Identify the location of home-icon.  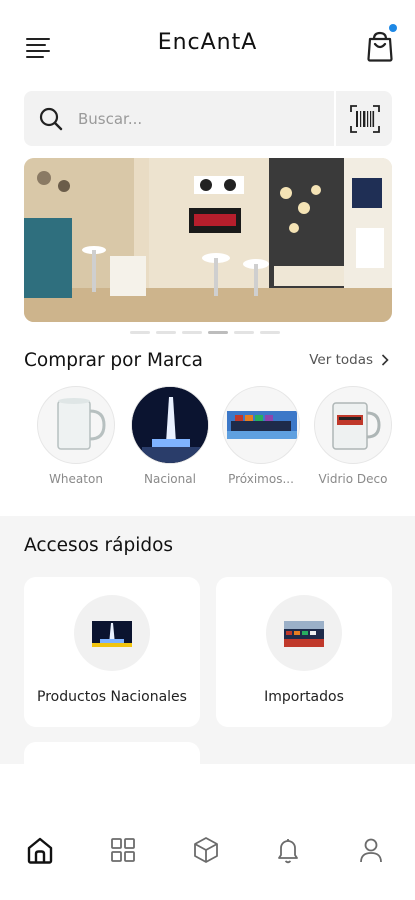
(40, 850).